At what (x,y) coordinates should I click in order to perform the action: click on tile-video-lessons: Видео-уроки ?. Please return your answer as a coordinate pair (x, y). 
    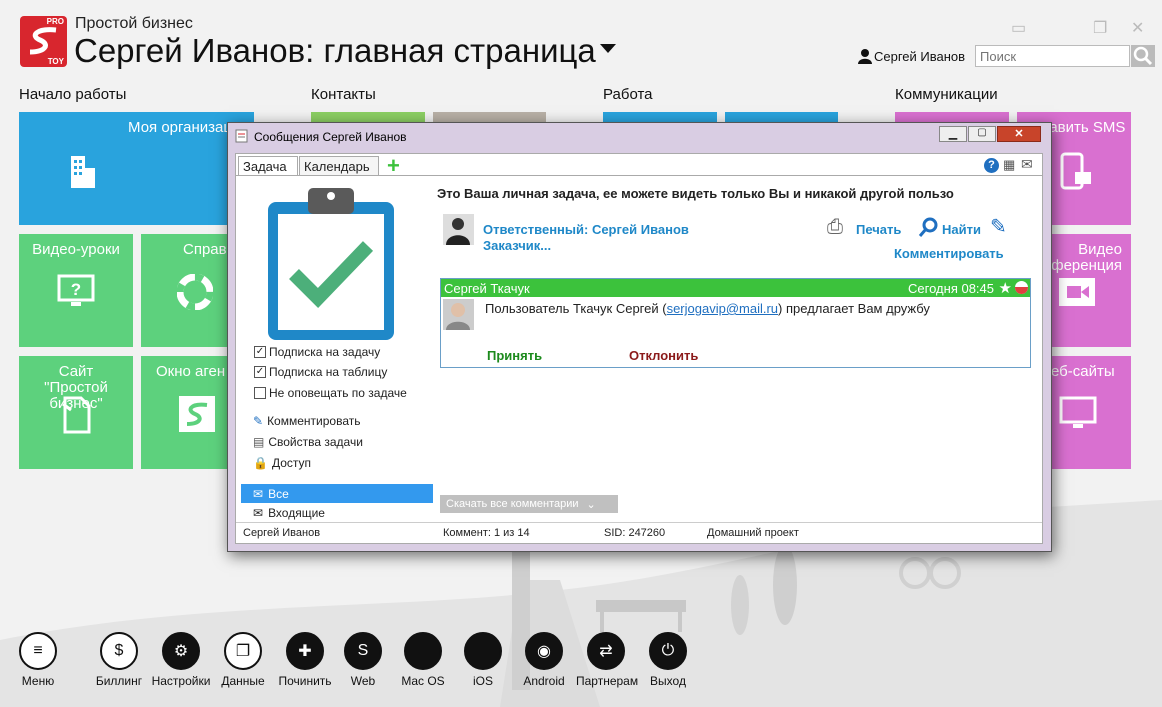
    Looking at the image, I should click on (76, 290).